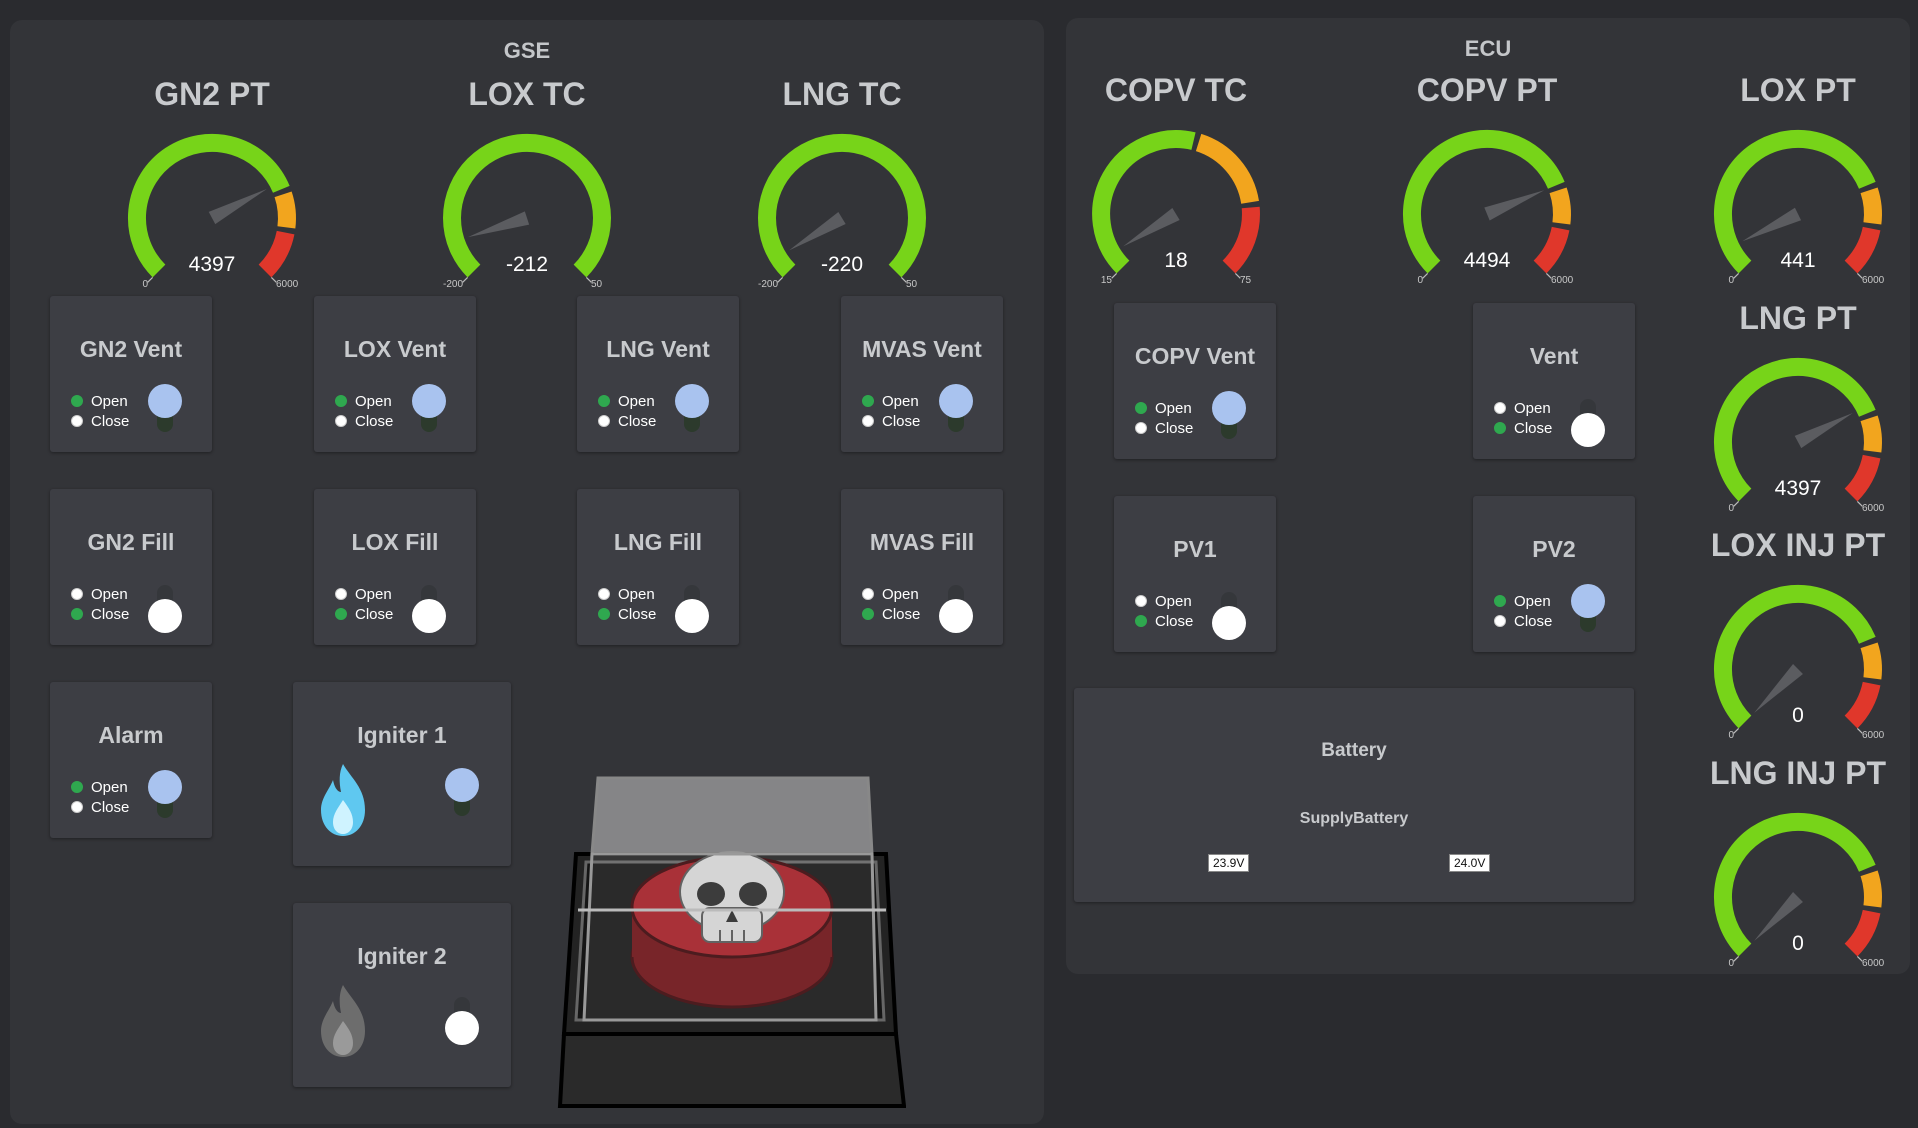 Image resolution: width=1918 pixels, height=1128 pixels. Describe the element at coordinates (1195, 574) in the screenshot. I see `valve-card-pv1: PV1 Open Close` at that location.